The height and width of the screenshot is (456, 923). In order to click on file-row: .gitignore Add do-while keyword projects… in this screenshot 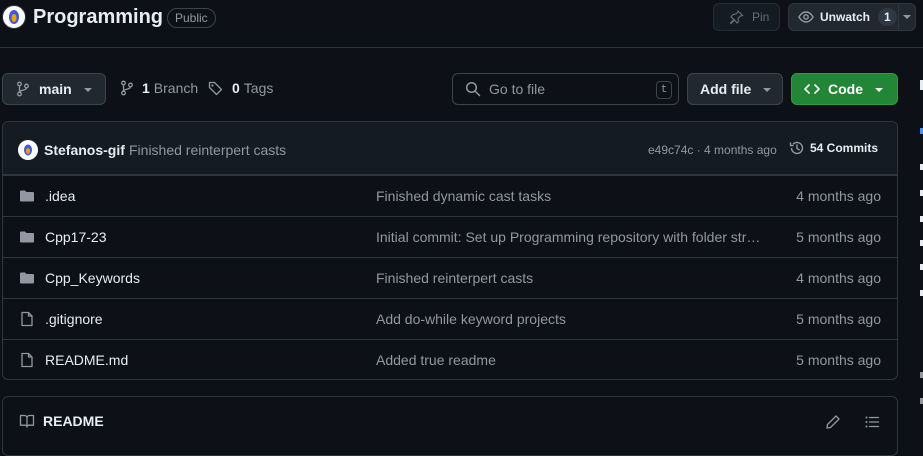, I will do `click(450, 318)`.